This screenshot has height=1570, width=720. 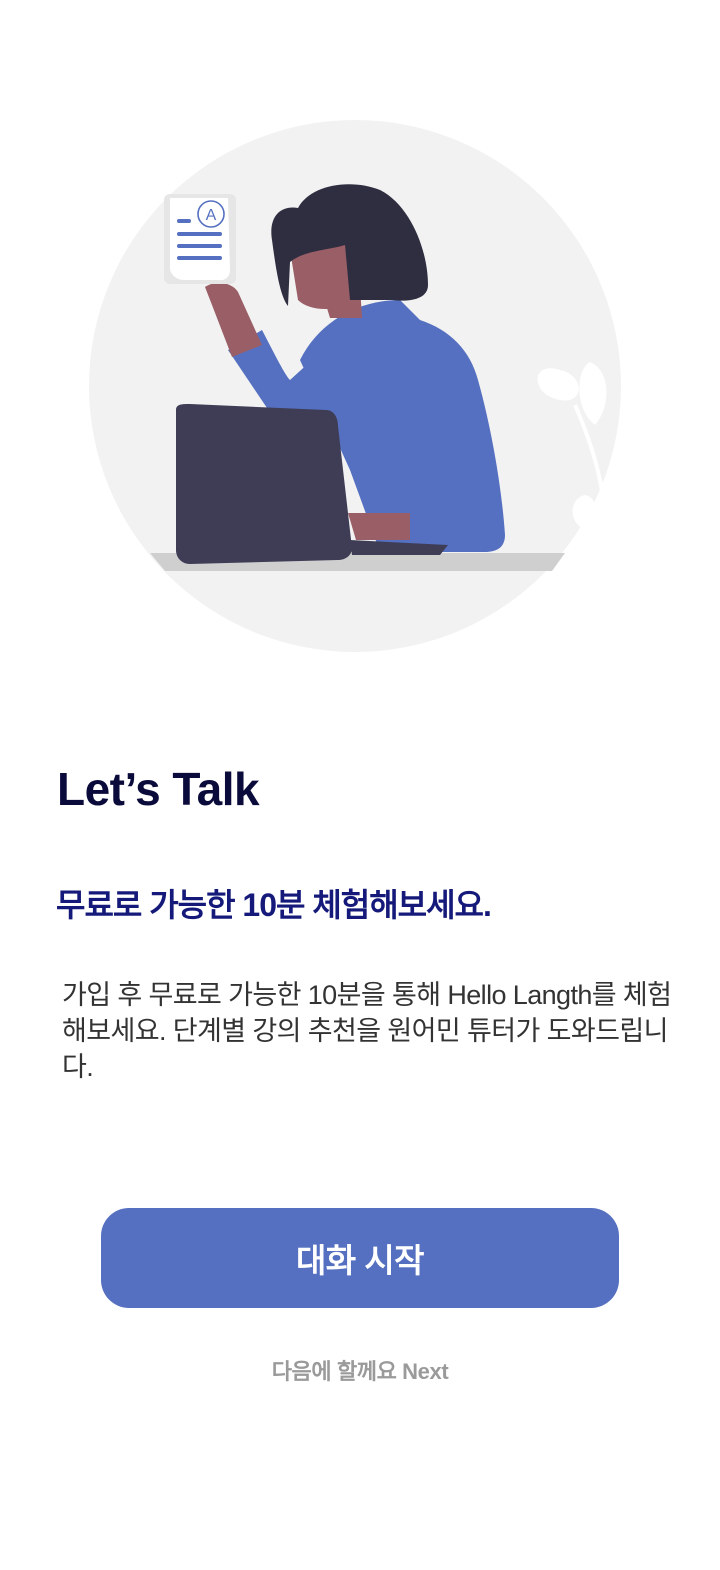 I want to click on page-title: Let’s Talk, so click(x=158, y=789).